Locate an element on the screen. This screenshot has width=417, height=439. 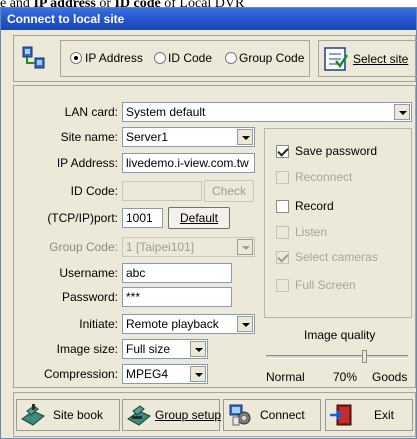
select-cameras-checkbox is located at coordinates (282, 257).